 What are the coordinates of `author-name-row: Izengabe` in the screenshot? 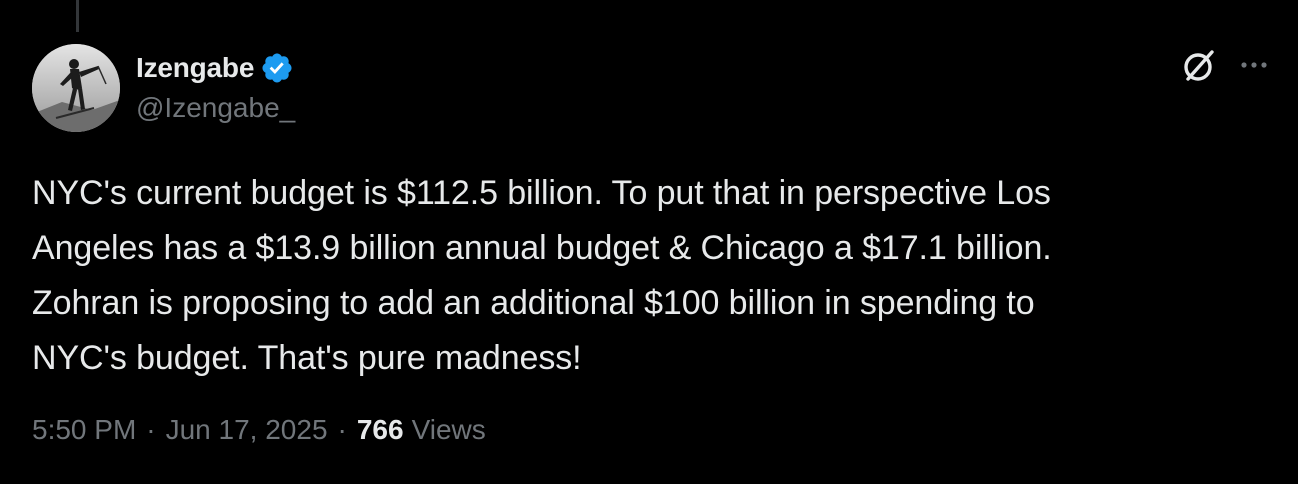 It's located at (215, 68).